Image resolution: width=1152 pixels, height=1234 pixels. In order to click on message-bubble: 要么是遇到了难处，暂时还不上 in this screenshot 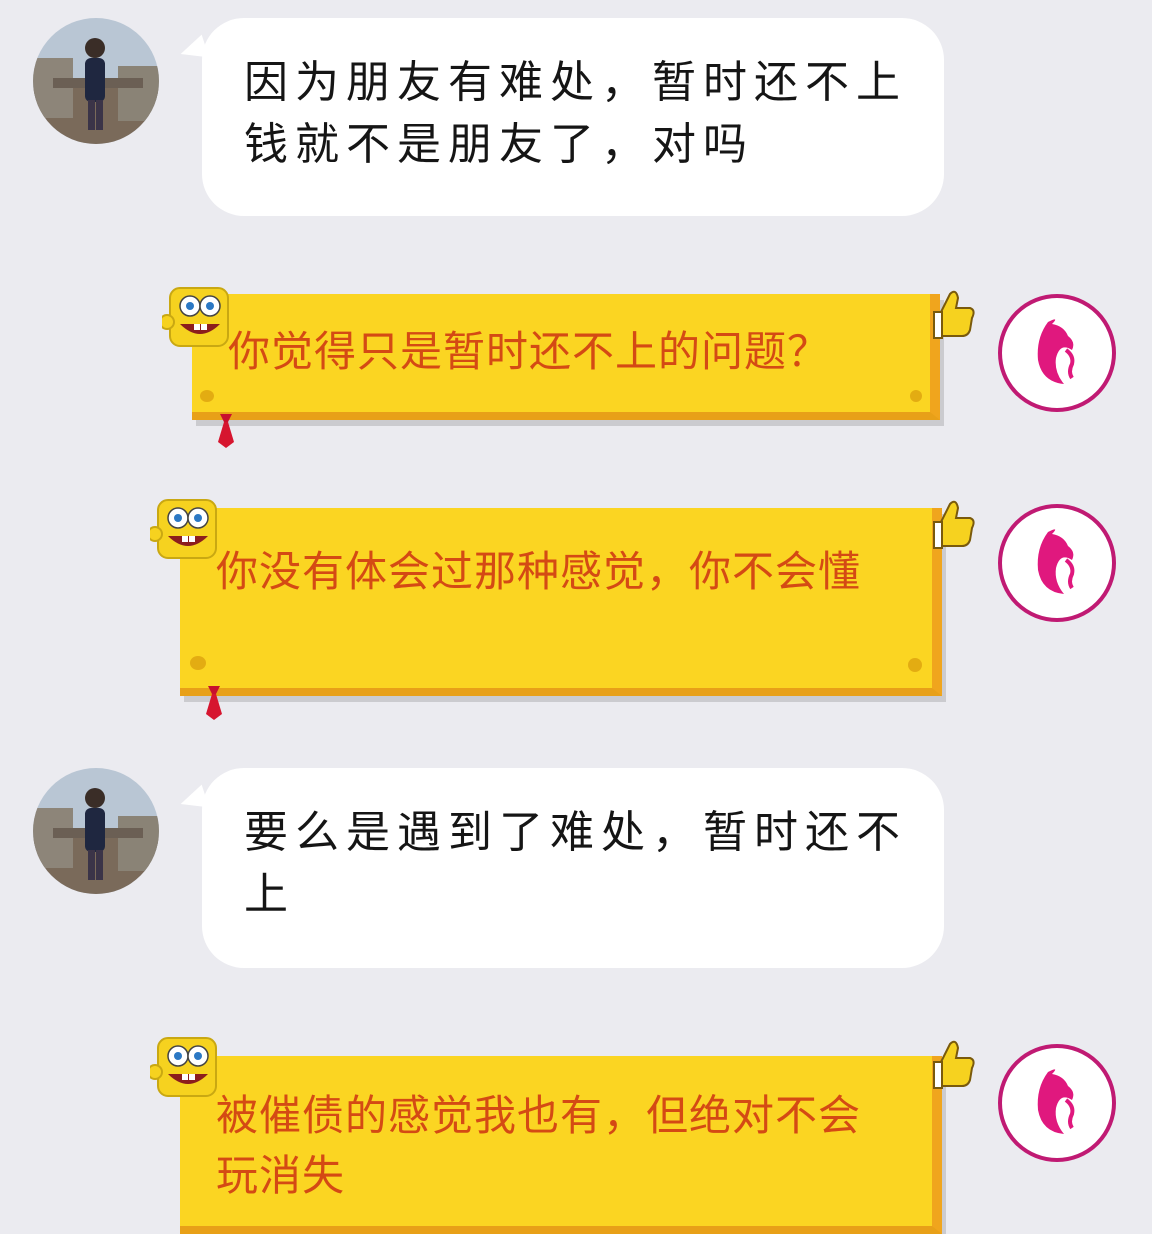, I will do `click(573, 868)`.